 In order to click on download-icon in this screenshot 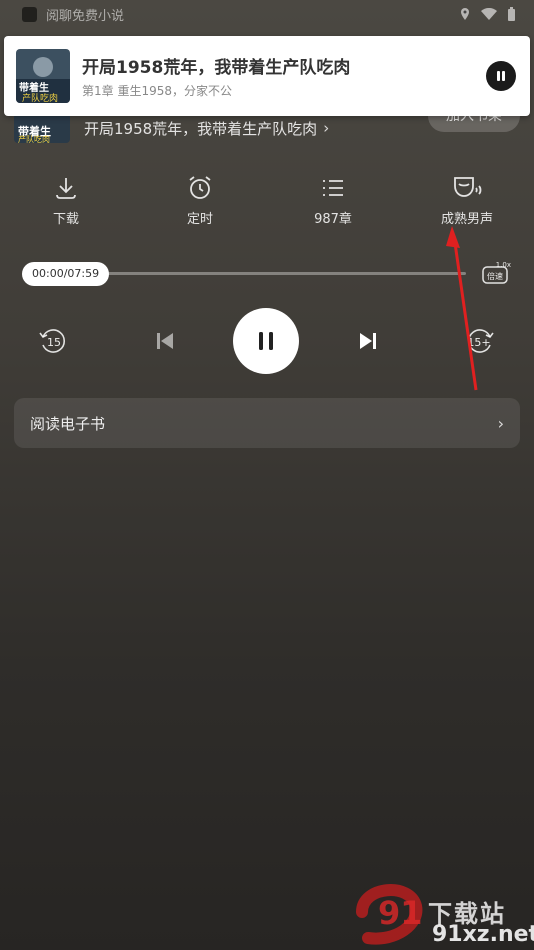, I will do `click(66, 188)`.